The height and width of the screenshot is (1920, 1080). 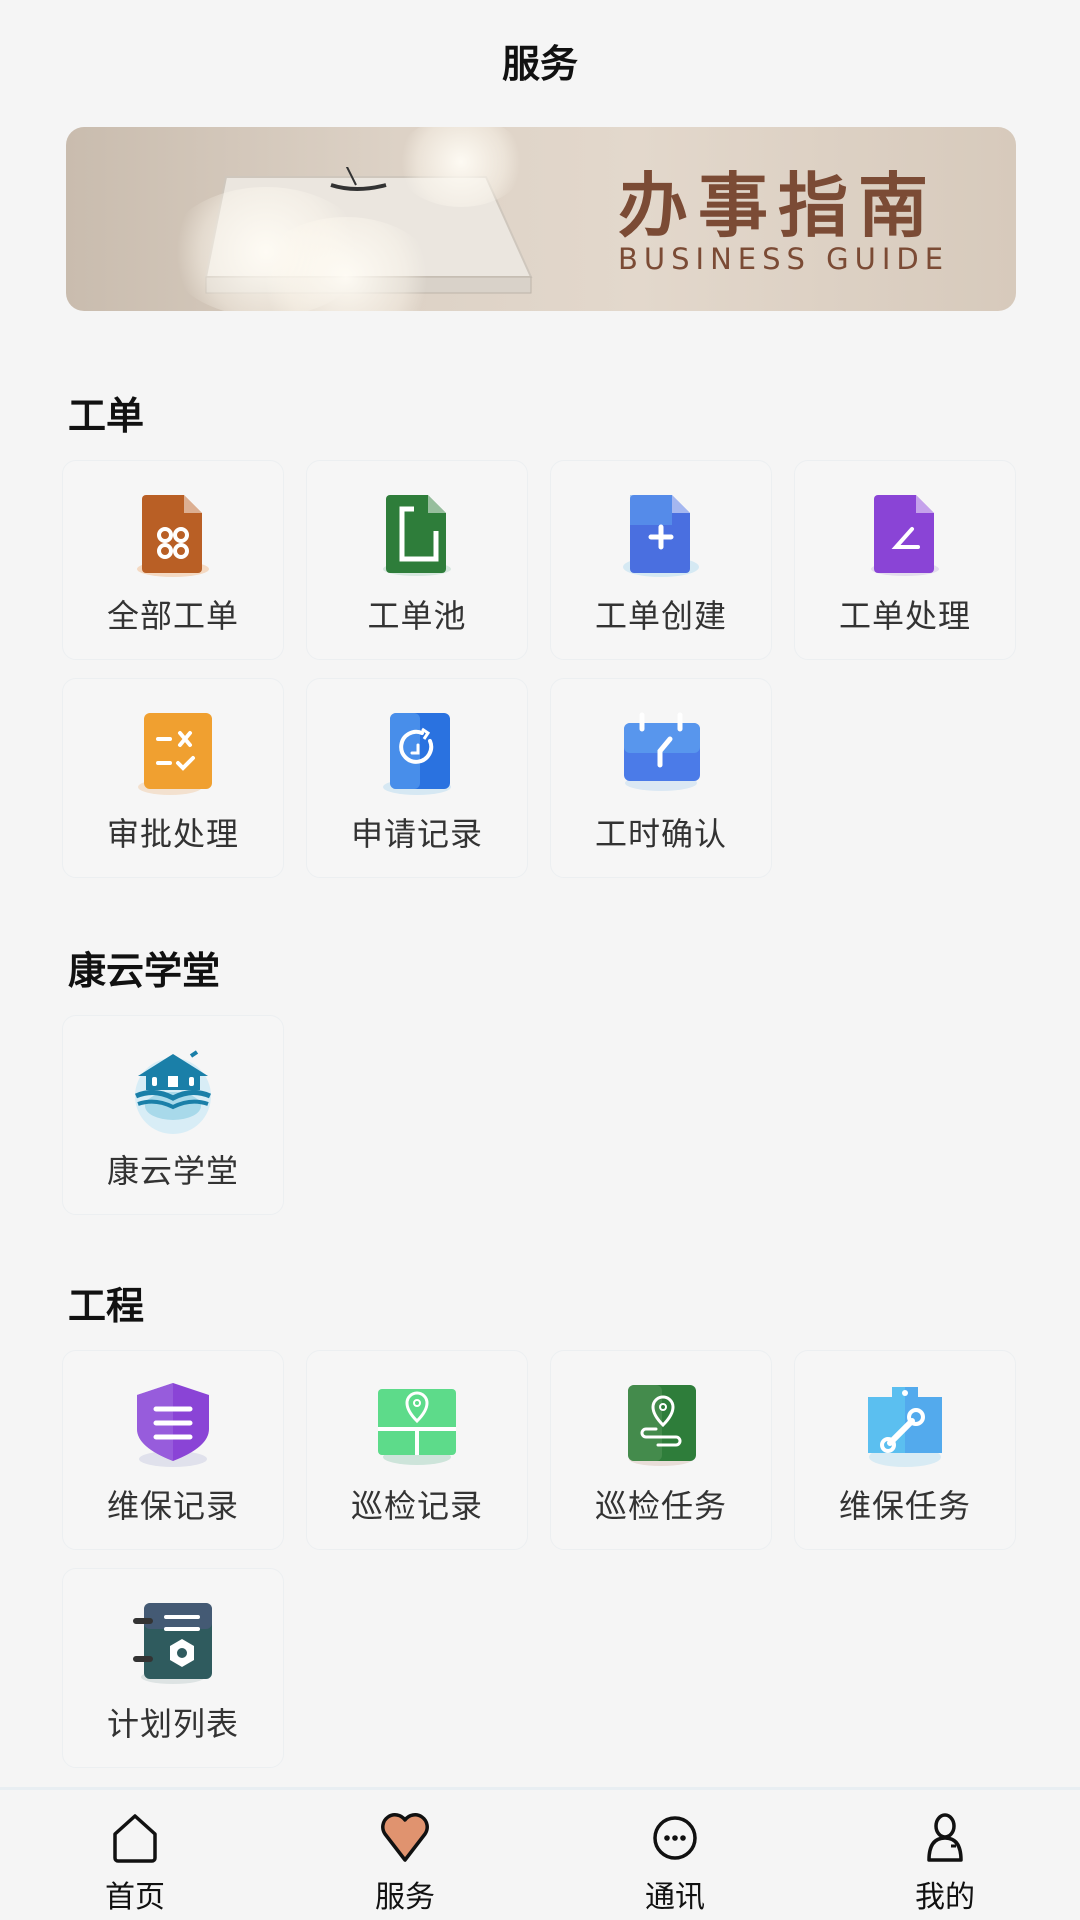 What do you see at coordinates (904, 616) in the screenshot?
I see `tile-label: 工单处理` at bounding box center [904, 616].